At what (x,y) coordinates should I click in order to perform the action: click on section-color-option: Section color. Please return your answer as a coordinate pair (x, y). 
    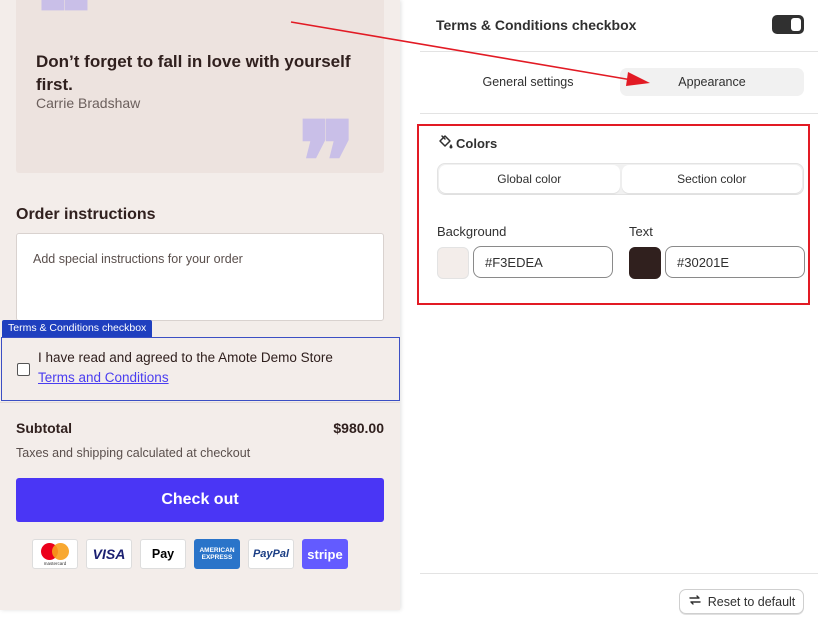
    Looking at the image, I should click on (711, 179).